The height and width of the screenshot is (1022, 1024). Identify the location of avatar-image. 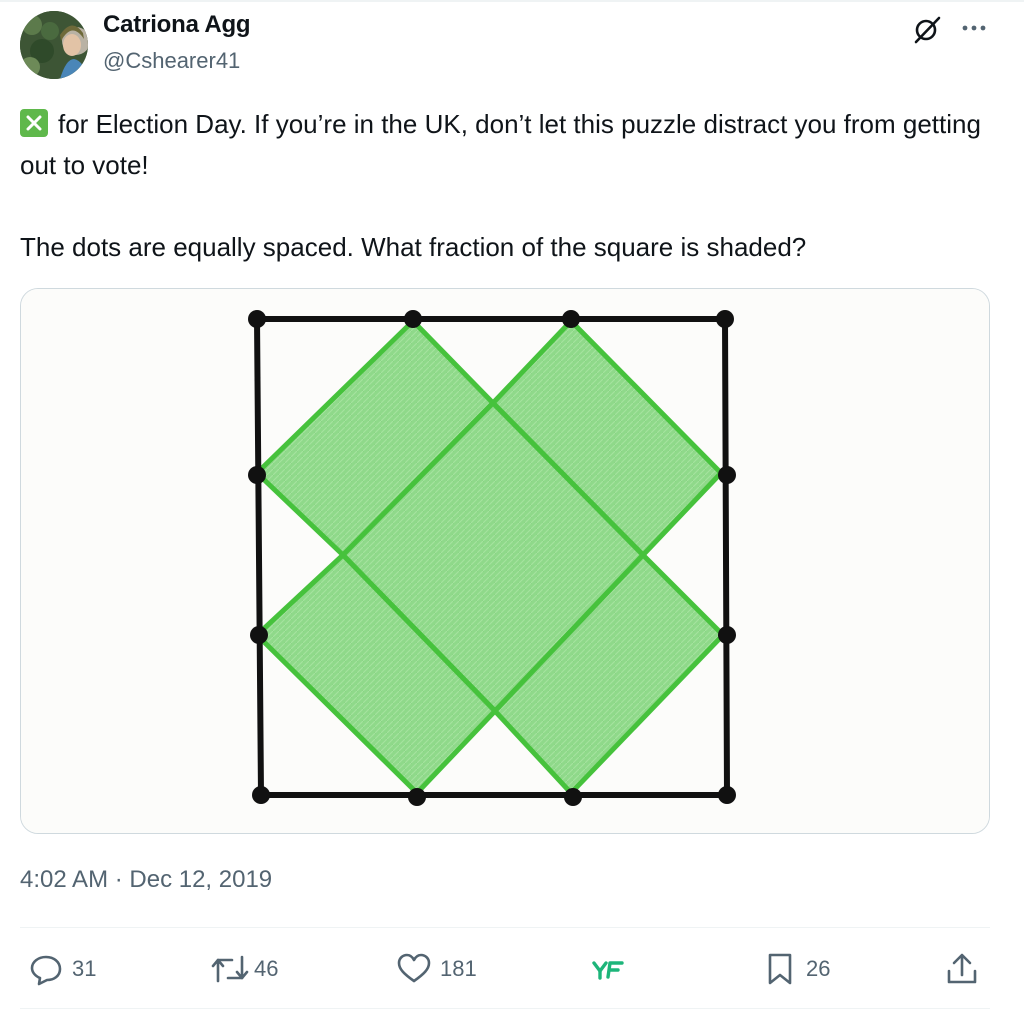
(54, 45).